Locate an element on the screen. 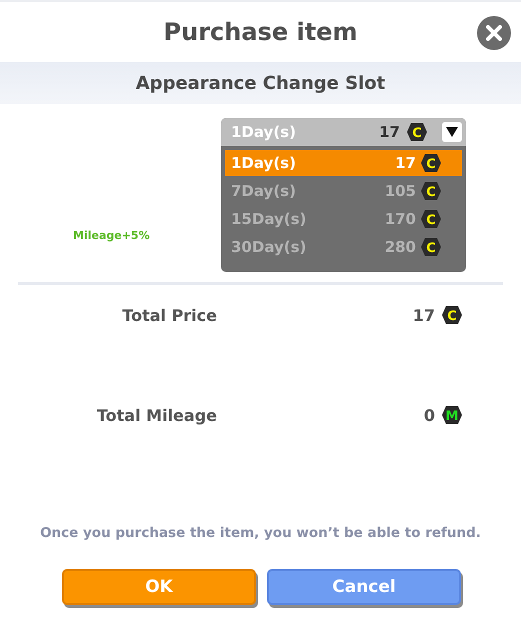 This screenshot has height=623, width=521. total-label: Total Mileage is located at coordinates (156, 415).